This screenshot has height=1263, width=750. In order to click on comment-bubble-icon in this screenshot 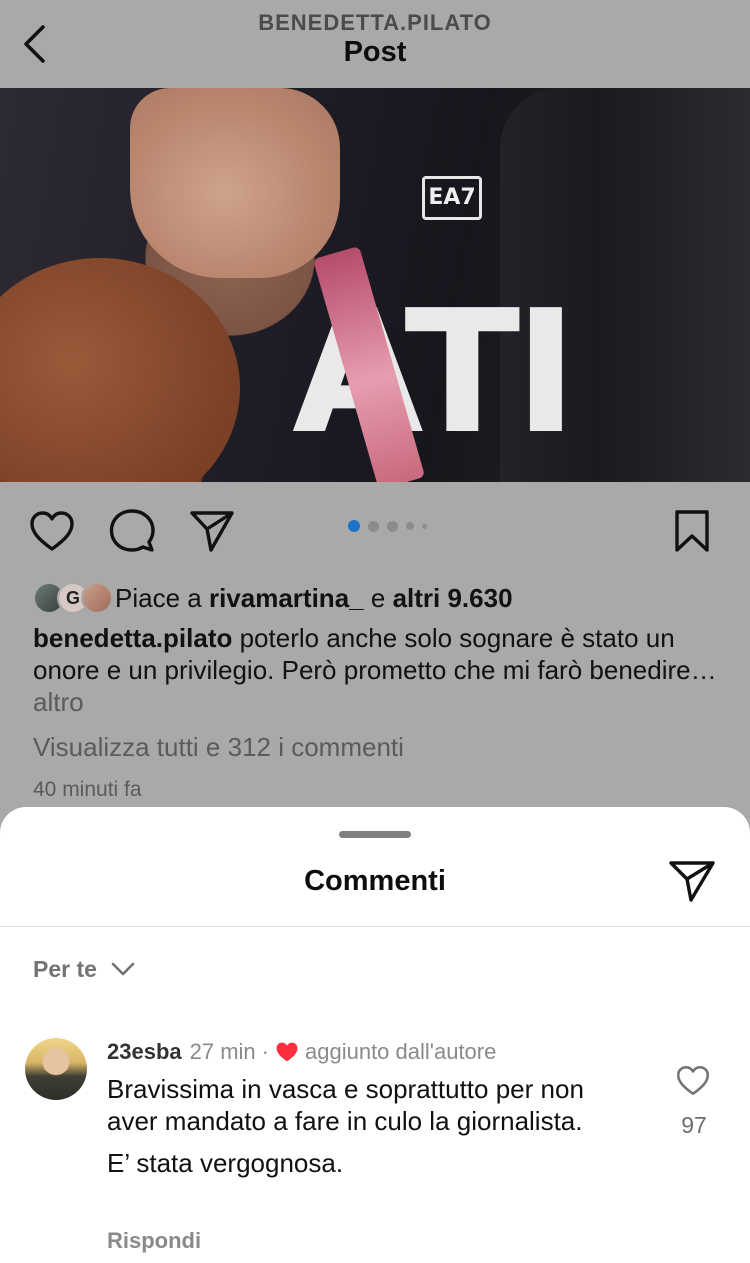, I will do `click(132, 530)`.